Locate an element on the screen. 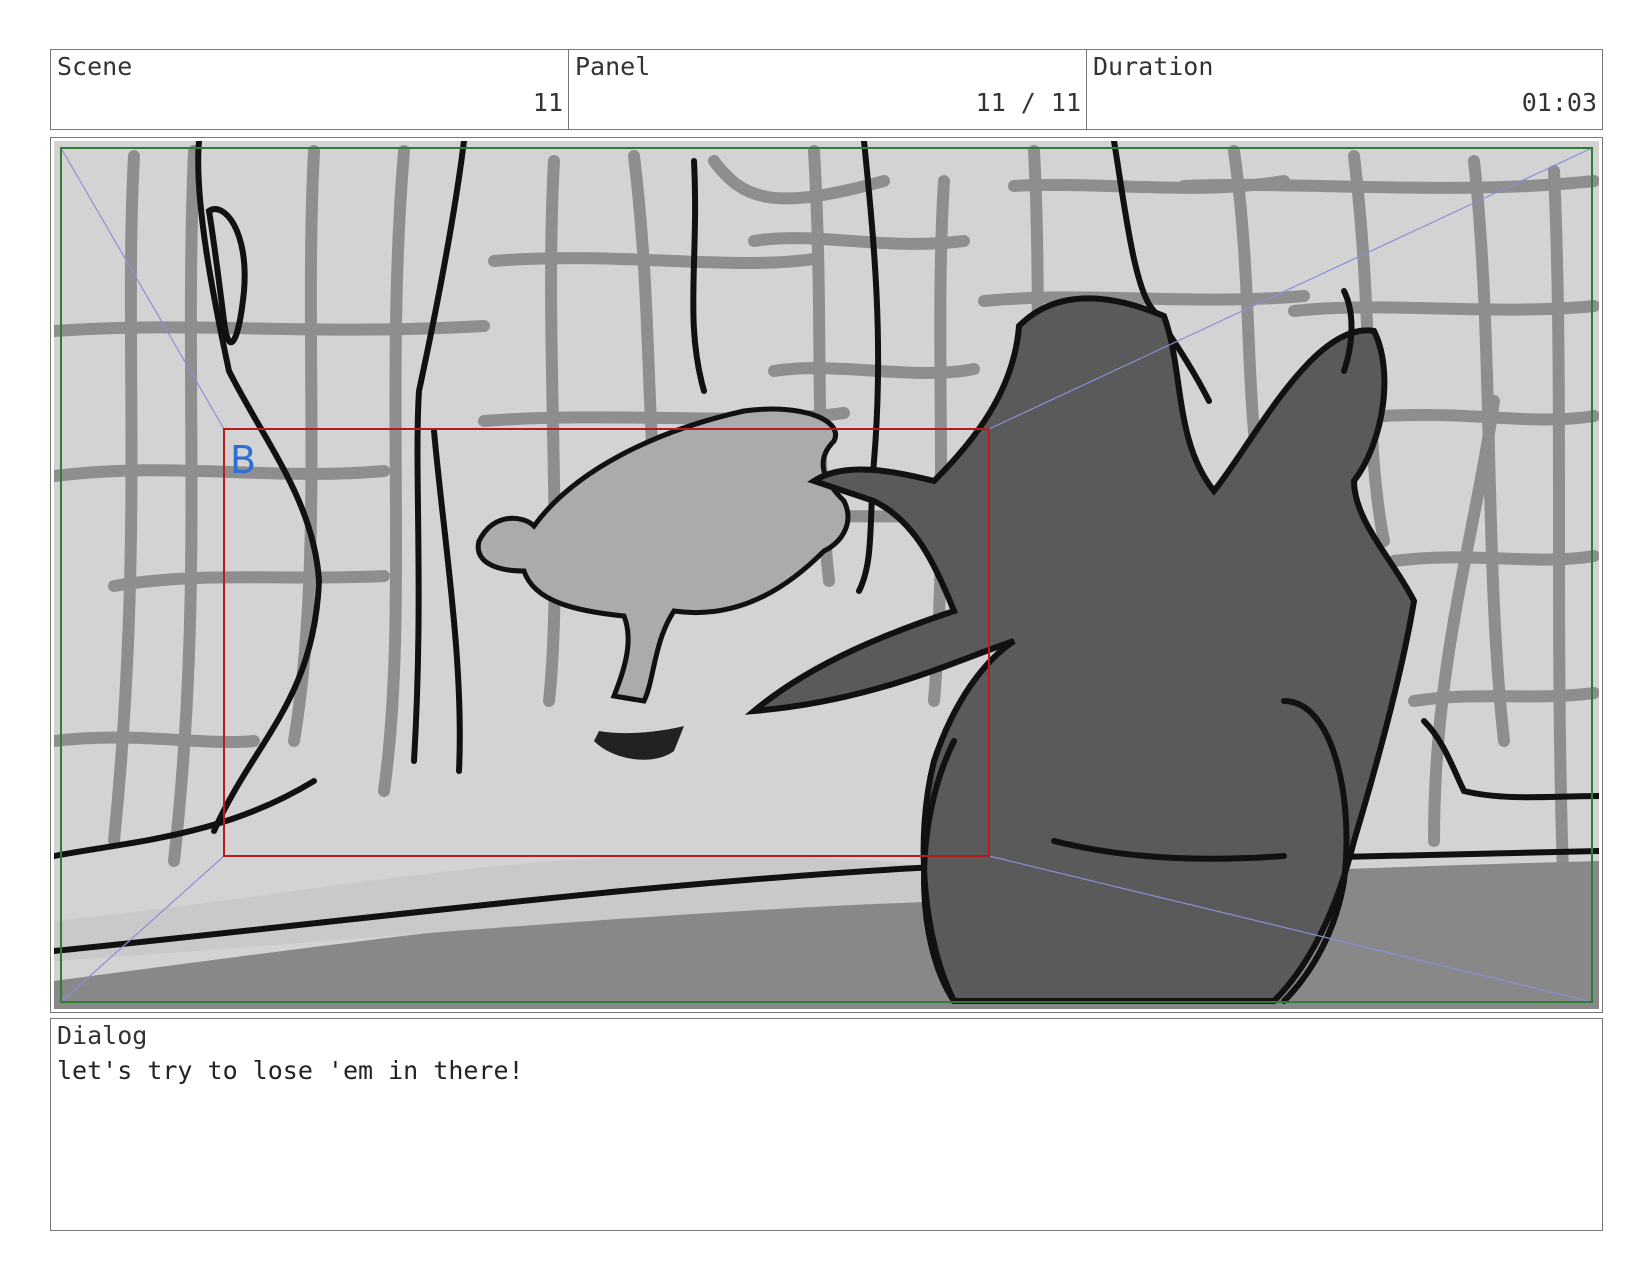 This screenshot has height=1275, width=1650. duration-value: 01:03 is located at coordinates (1559, 102).